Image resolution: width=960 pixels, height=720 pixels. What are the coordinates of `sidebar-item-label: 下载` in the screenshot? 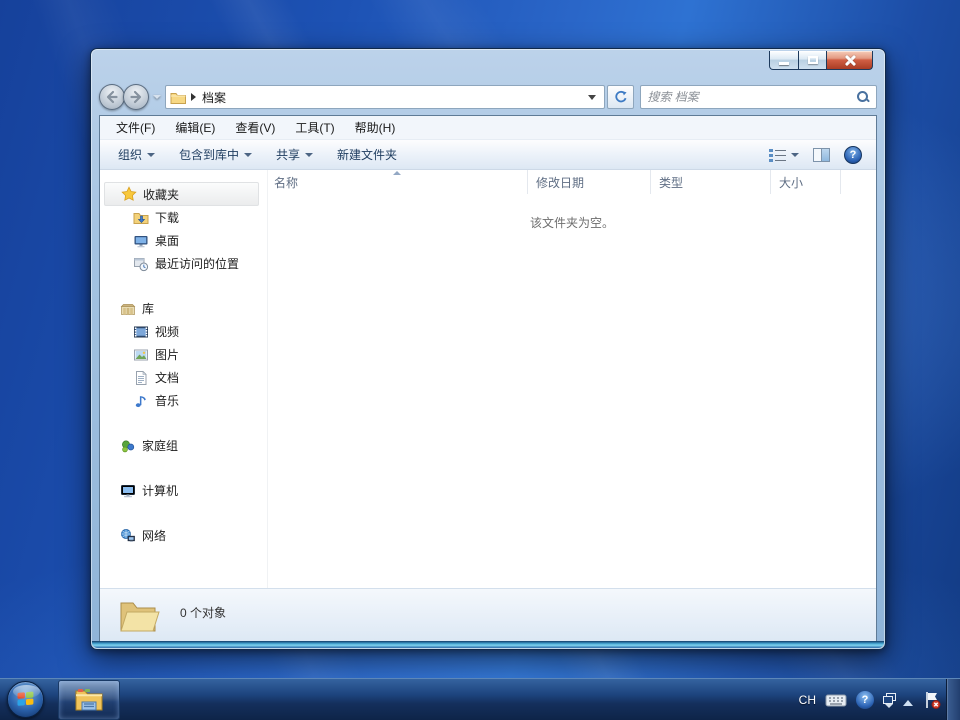 It's located at (167, 218).